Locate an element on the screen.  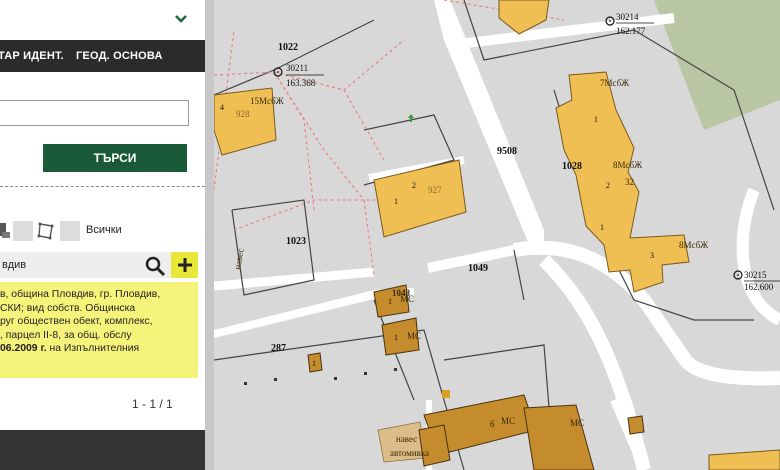
result-line: СКИ; вид собств. Общинска is located at coordinates (68, 308).